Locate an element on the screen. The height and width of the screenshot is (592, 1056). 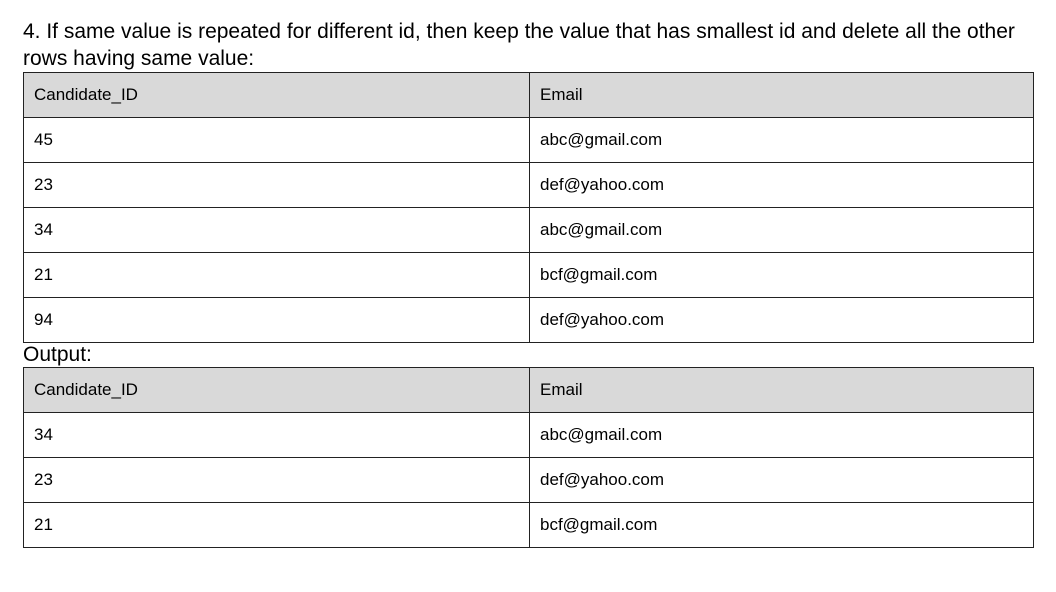
table-row: 45 abc@gmail.com is located at coordinates (528, 140).